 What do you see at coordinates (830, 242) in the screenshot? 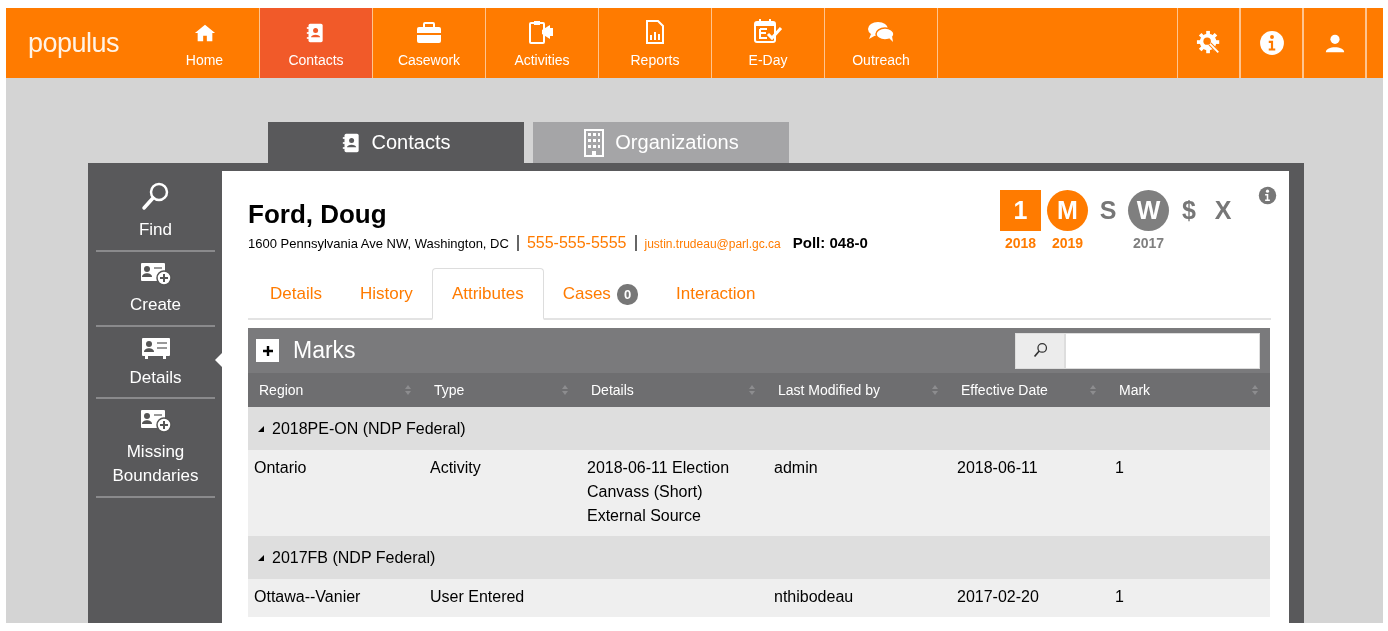
I see `poll-number: Poll: 048-0` at bounding box center [830, 242].